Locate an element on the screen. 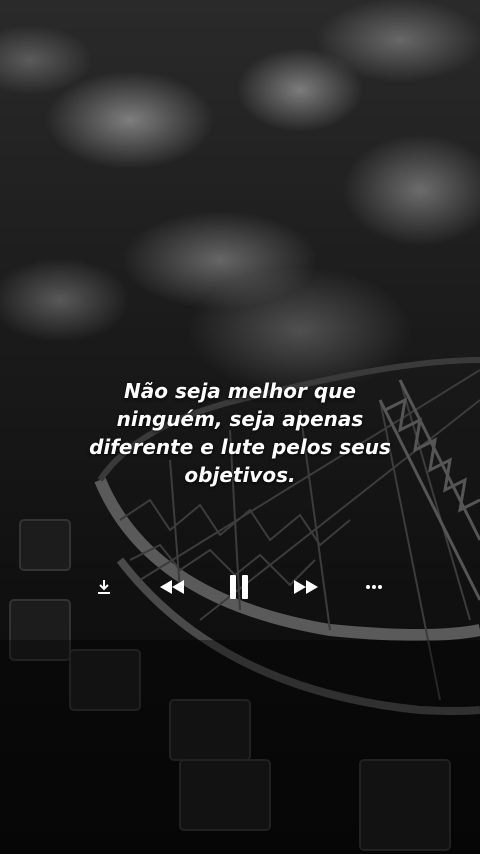 This screenshot has height=854, width=480. more-icon is located at coordinates (374, 587).